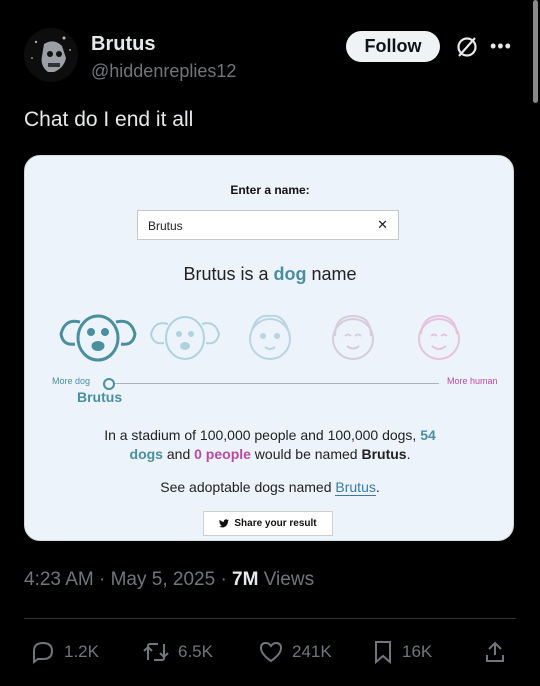  Describe the element at coordinates (248, 487) in the screenshot. I see `adopt-prefix: See adoptable dogs named` at that location.